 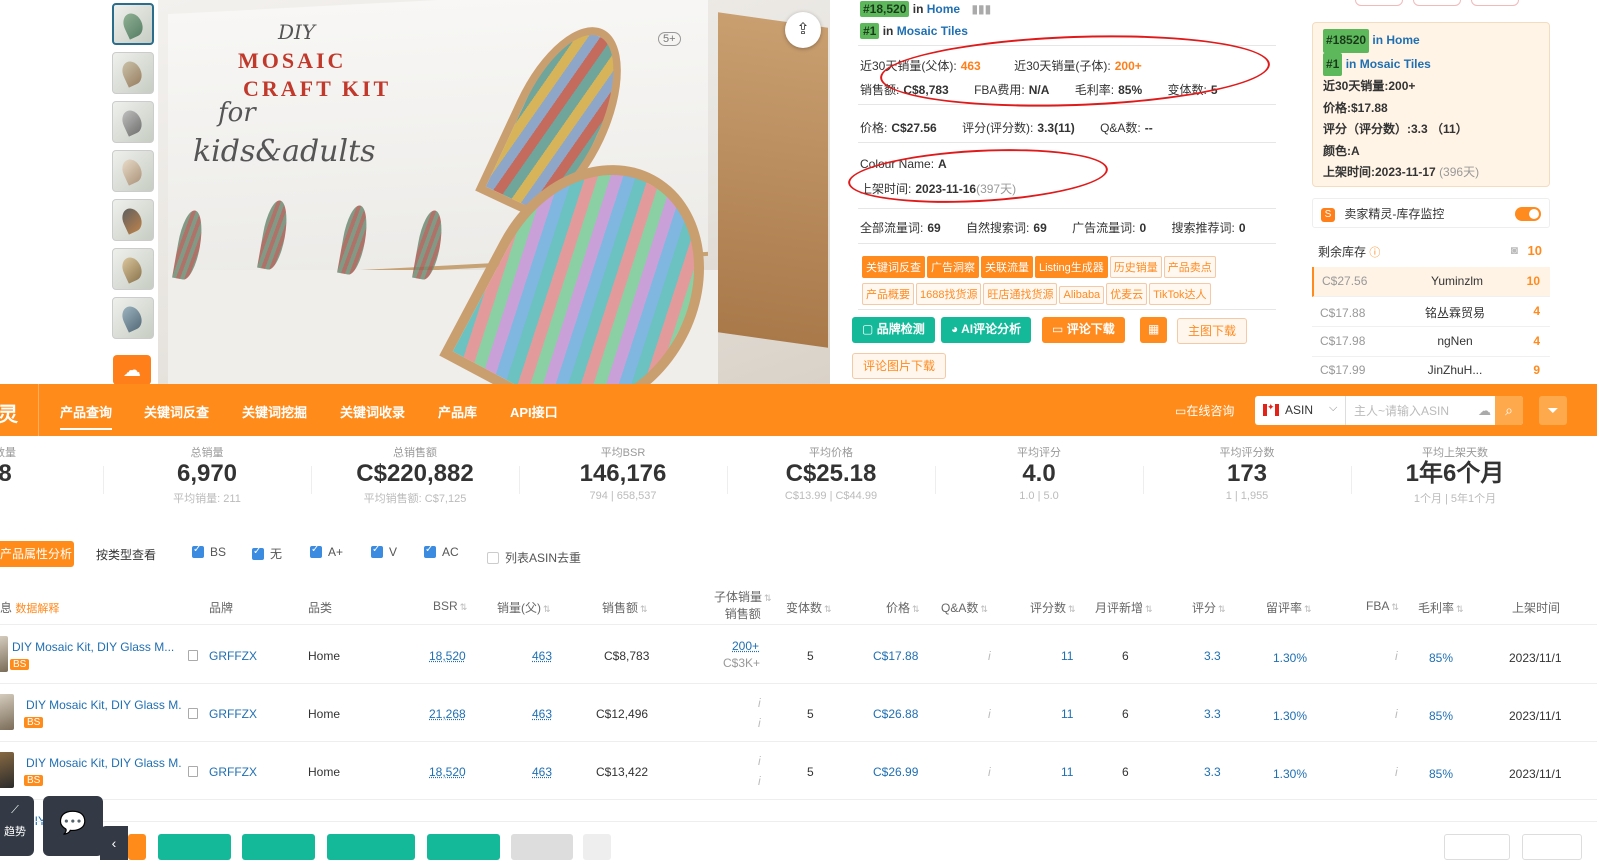 I want to click on nav-api: API接口, so click(x=534, y=411).